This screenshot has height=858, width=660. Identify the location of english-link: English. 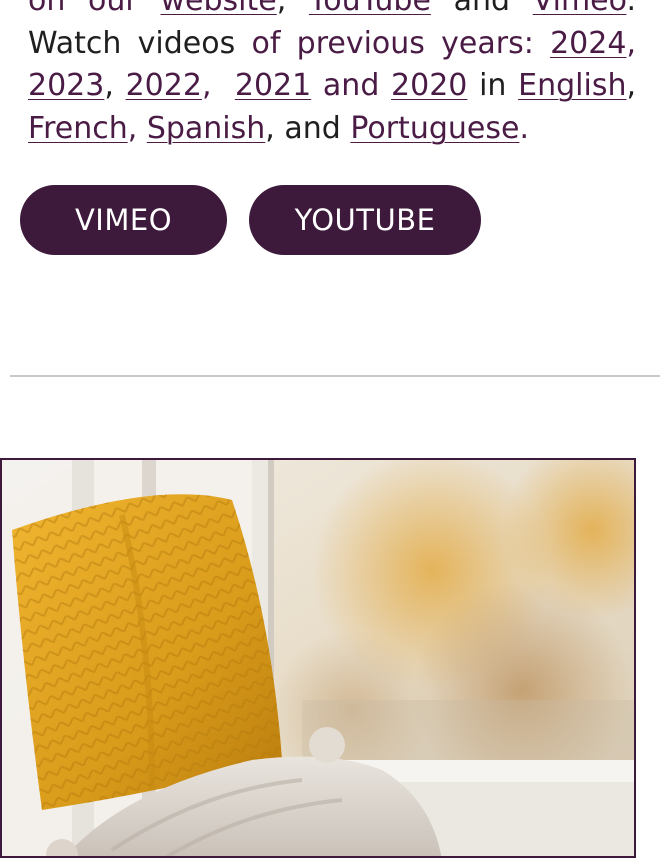
(572, 85).